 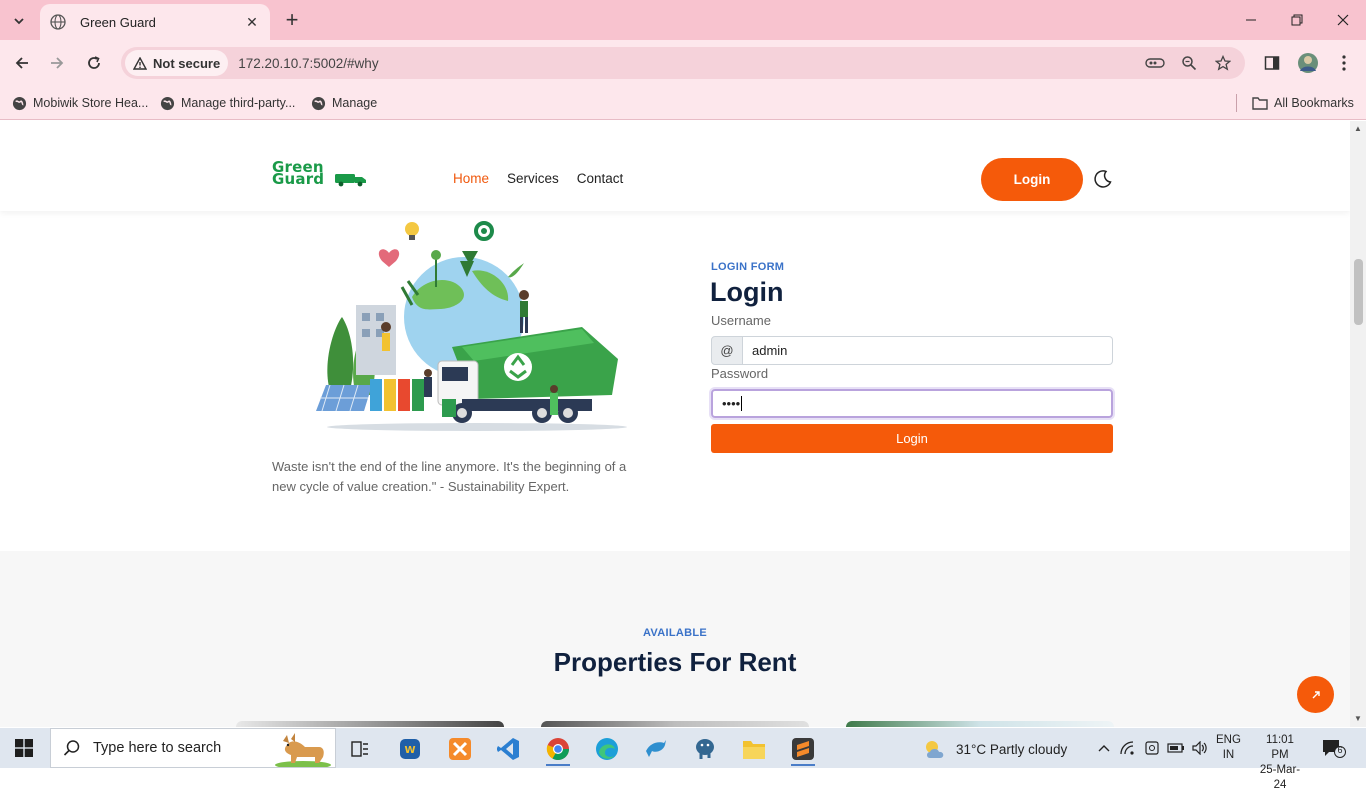 What do you see at coordinates (360, 749) in the screenshot?
I see `task-view-button` at bounding box center [360, 749].